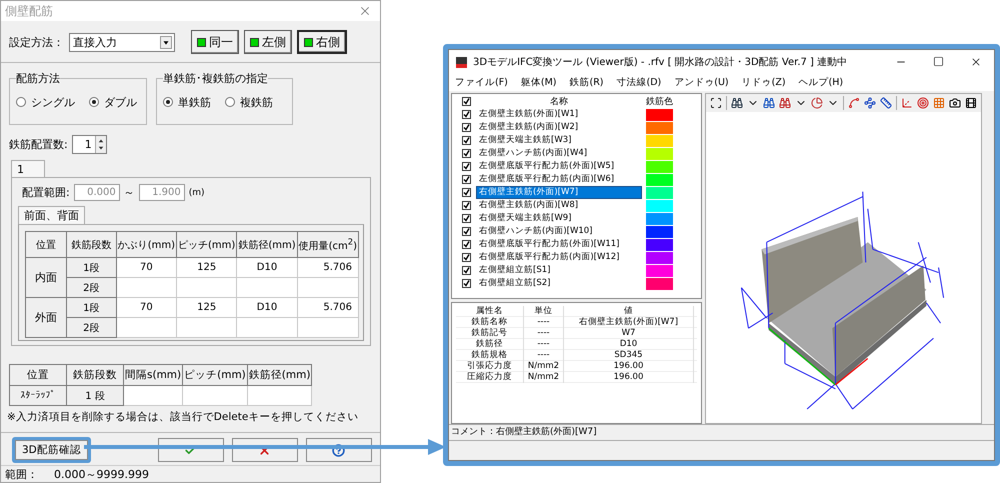 The height and width of the screenshot is (483, 1000). I want to click on list-item: 右側壁主鉄筋(内面)[W8], so click(559, 205).